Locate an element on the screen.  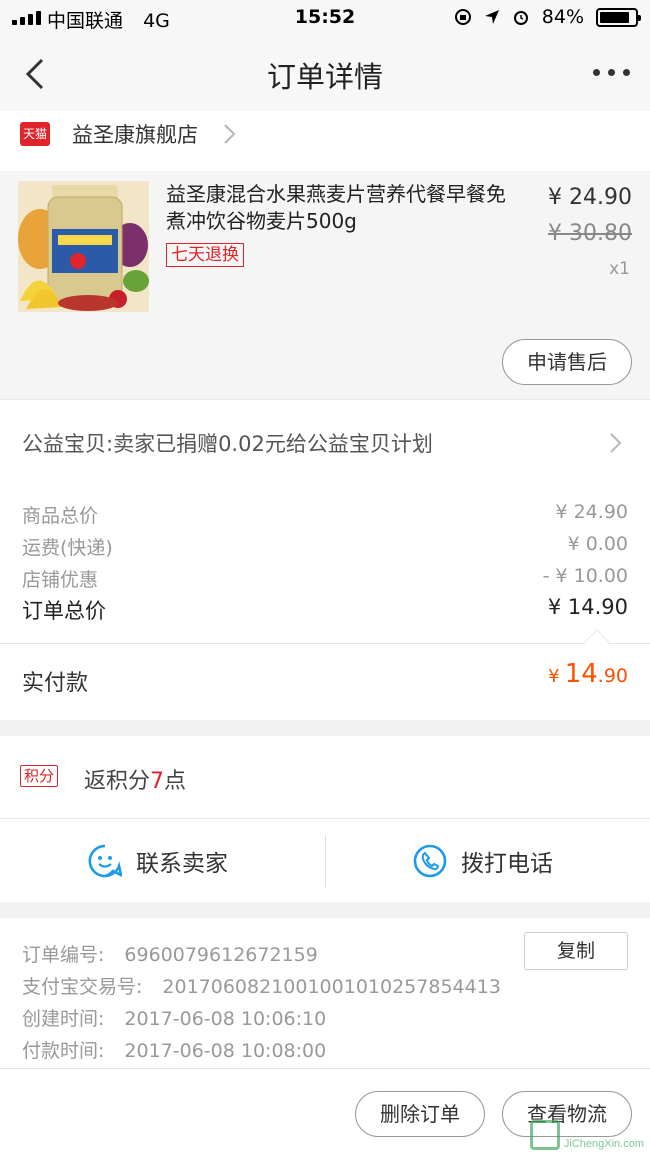
order-number-row: 订单编号: 6960079612672159 is located at coordinates (170, 953).